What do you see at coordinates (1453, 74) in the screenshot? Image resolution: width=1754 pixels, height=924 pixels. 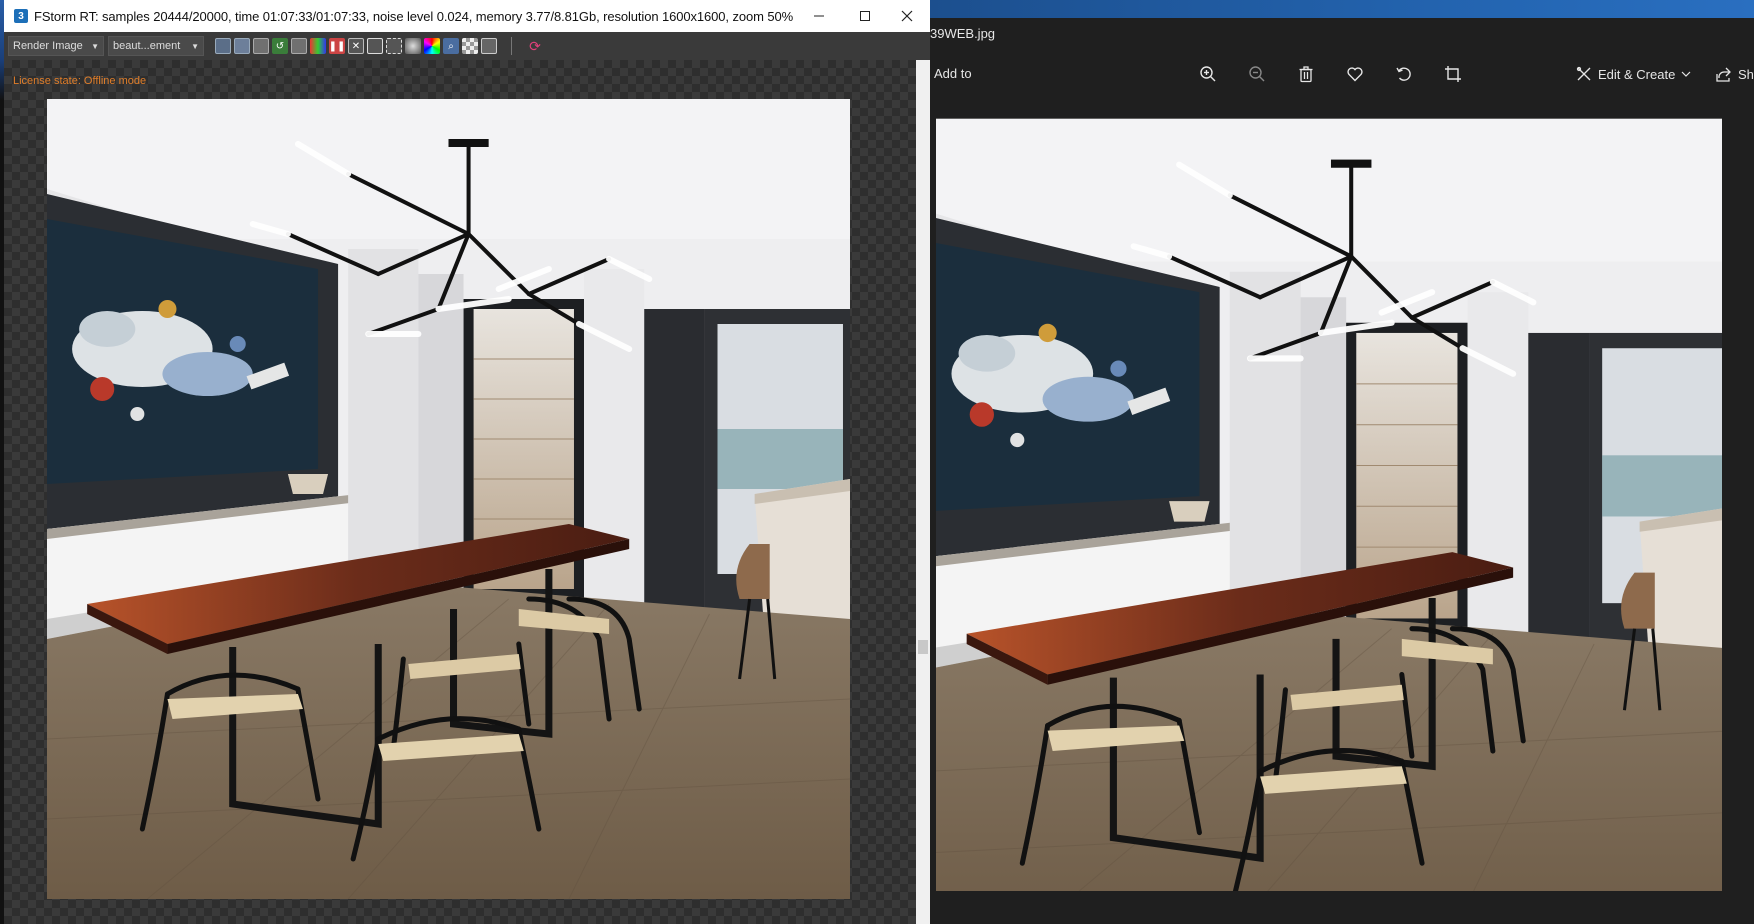 I see `crop-icon` at bounding box center [1453, 74].